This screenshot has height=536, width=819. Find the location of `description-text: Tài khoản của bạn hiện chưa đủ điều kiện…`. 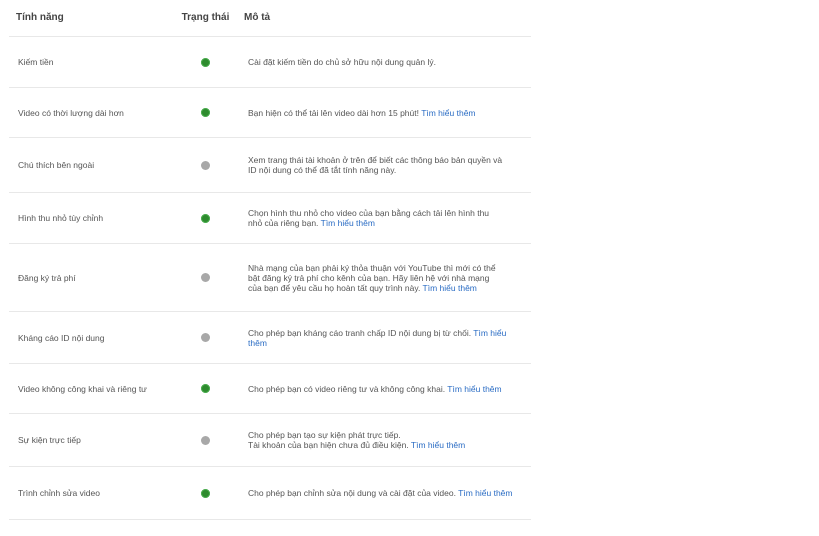

description-text: Tài khoản của bạn hiện chưa đủ điều kiện… is located at coordinates (329, 445).